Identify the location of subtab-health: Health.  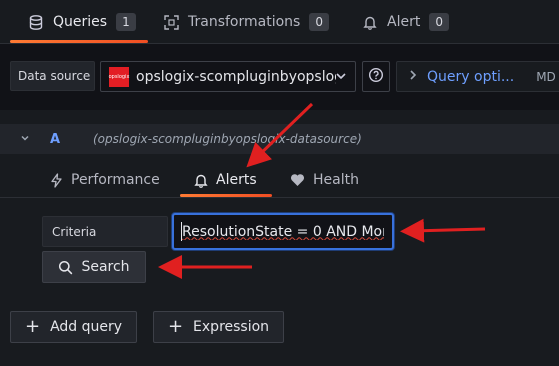
(324, 180).